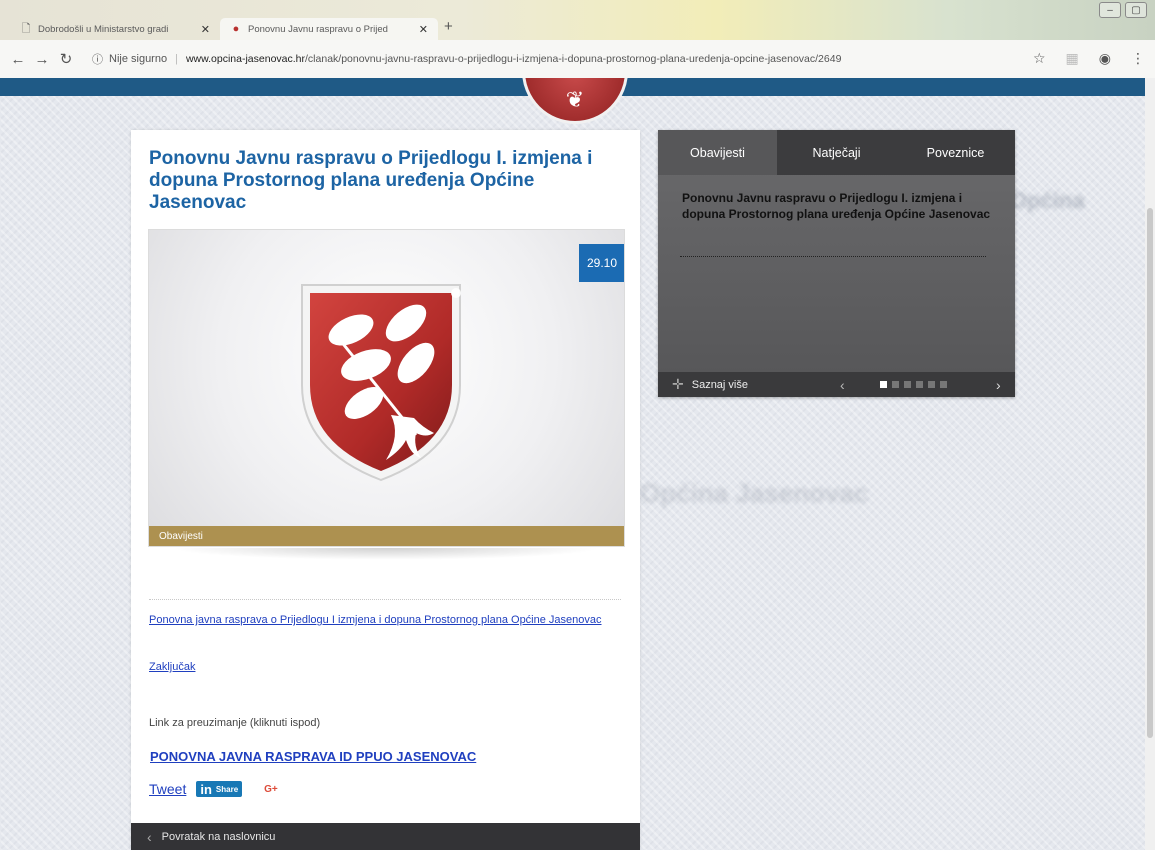  What do you see at coordinates (678, 384) in the screenshot?
I see `plus-icon: ✛` at bounding box center [678, 384].